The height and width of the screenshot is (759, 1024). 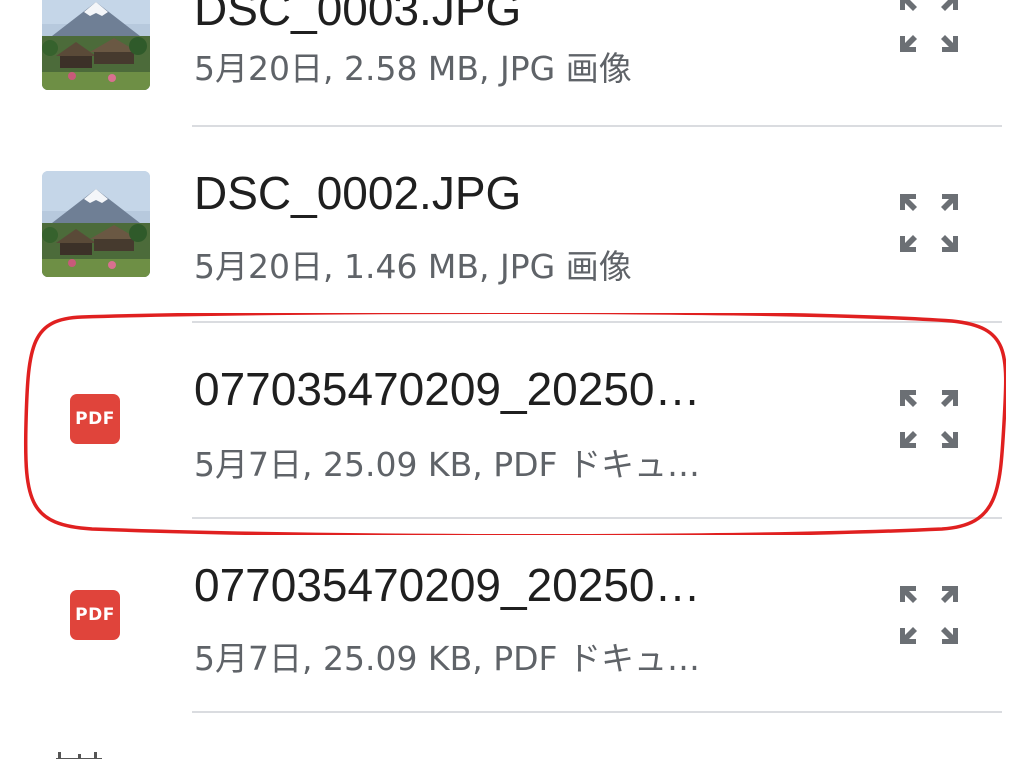 I want to click on file-meta: 5月20日, 1.46 MB, JPG 画像, so click(x=413, y=266).